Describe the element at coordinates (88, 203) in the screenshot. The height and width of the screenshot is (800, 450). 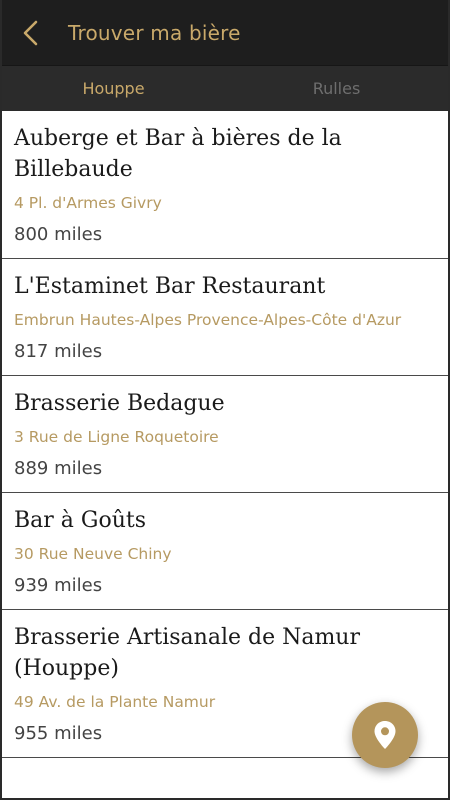
I see `bar-address: 4 Pl. d'Armes Givry` at that location.